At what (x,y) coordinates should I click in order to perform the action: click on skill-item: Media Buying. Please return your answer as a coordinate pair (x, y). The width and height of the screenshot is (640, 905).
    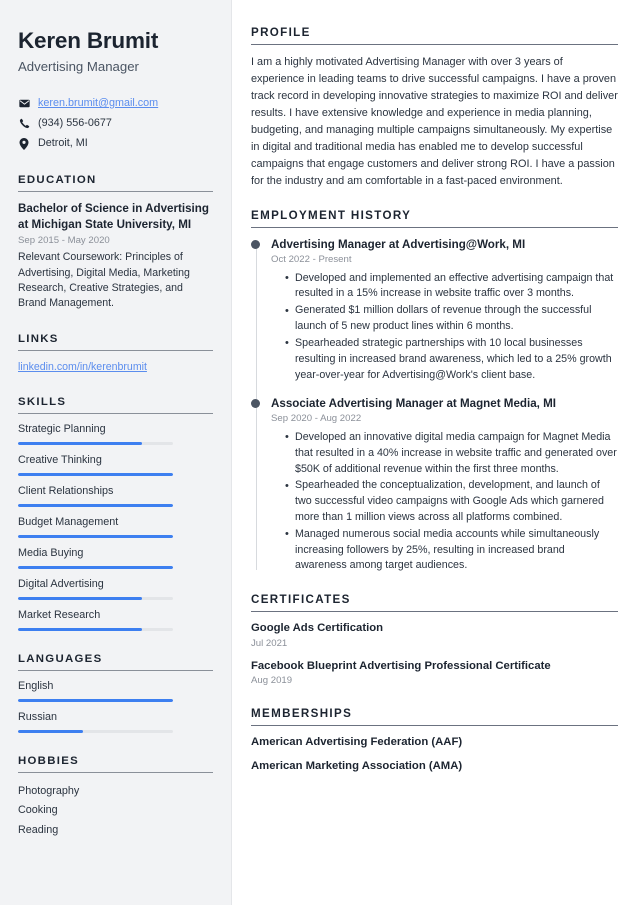
    Looking at the image, I should click on (115, 558).